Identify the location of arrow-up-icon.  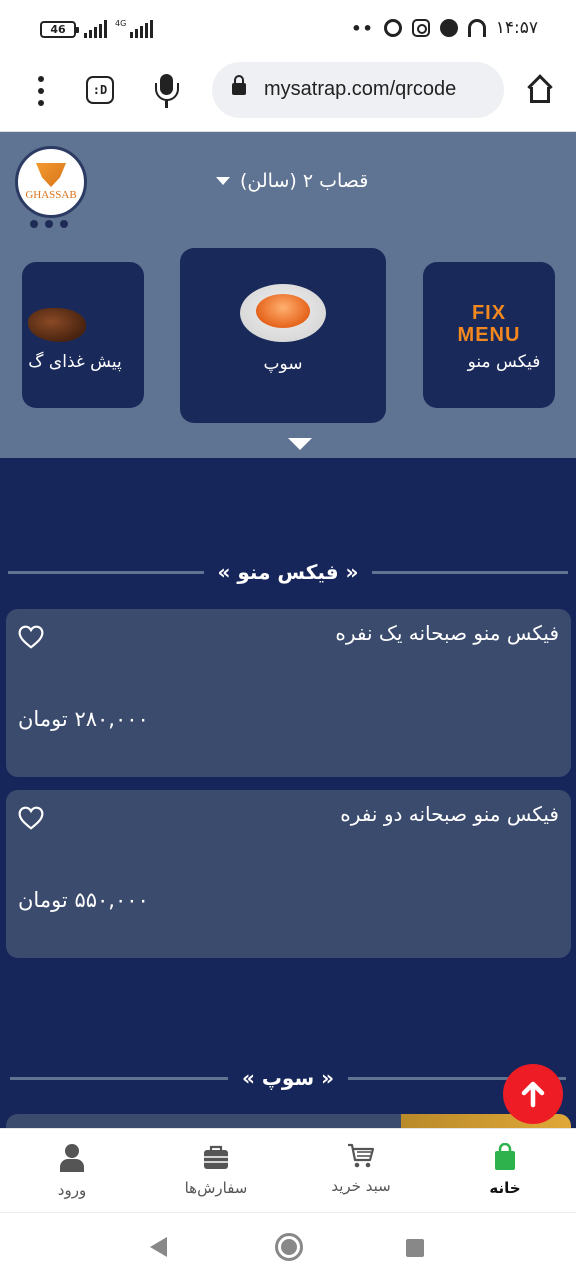
(533, 1094).